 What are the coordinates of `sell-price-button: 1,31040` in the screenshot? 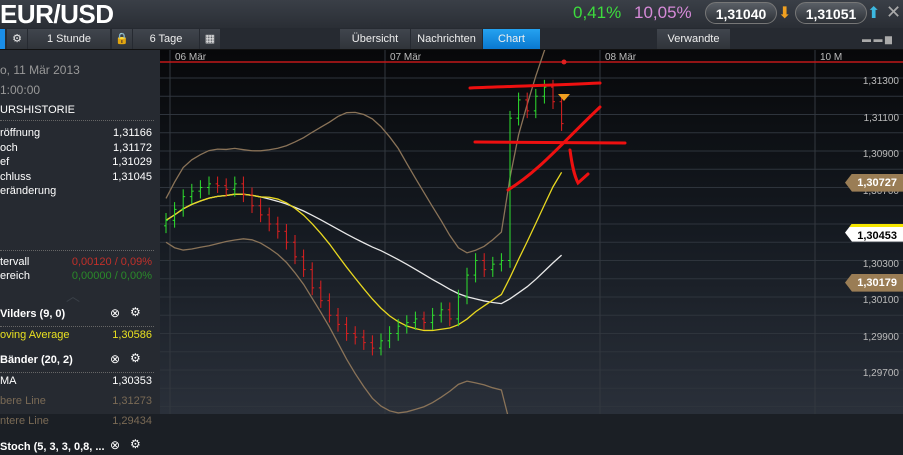 It's located at (741, 13).